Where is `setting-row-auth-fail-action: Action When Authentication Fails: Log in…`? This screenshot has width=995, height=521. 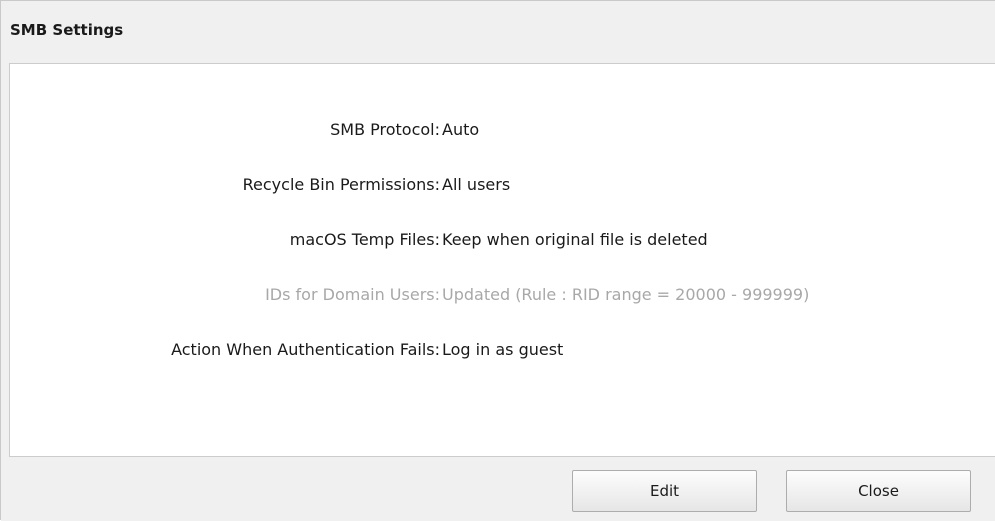
setting-row-auth-fail-action: Action When Authentication Fails: Log in… is located at coordinates (502, 352).